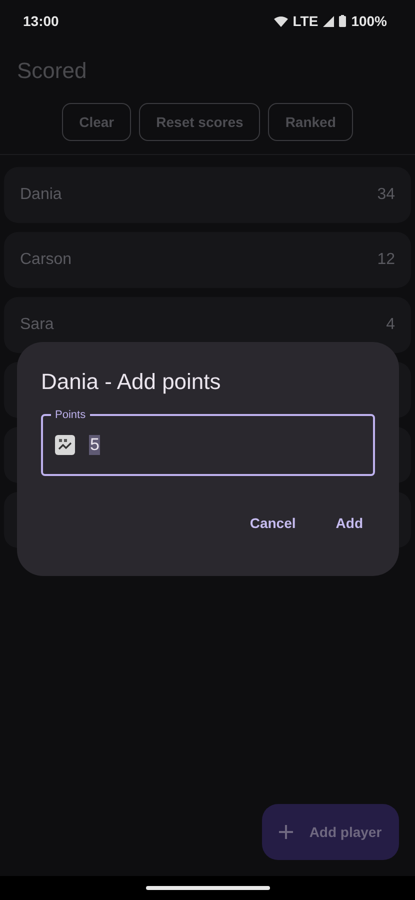 The width and height of the screenshot is (415, 900). What do you see at coordinates (41, 21) in the screenshot?
I see `clock: 13:00` at bounding box center [41, 21].